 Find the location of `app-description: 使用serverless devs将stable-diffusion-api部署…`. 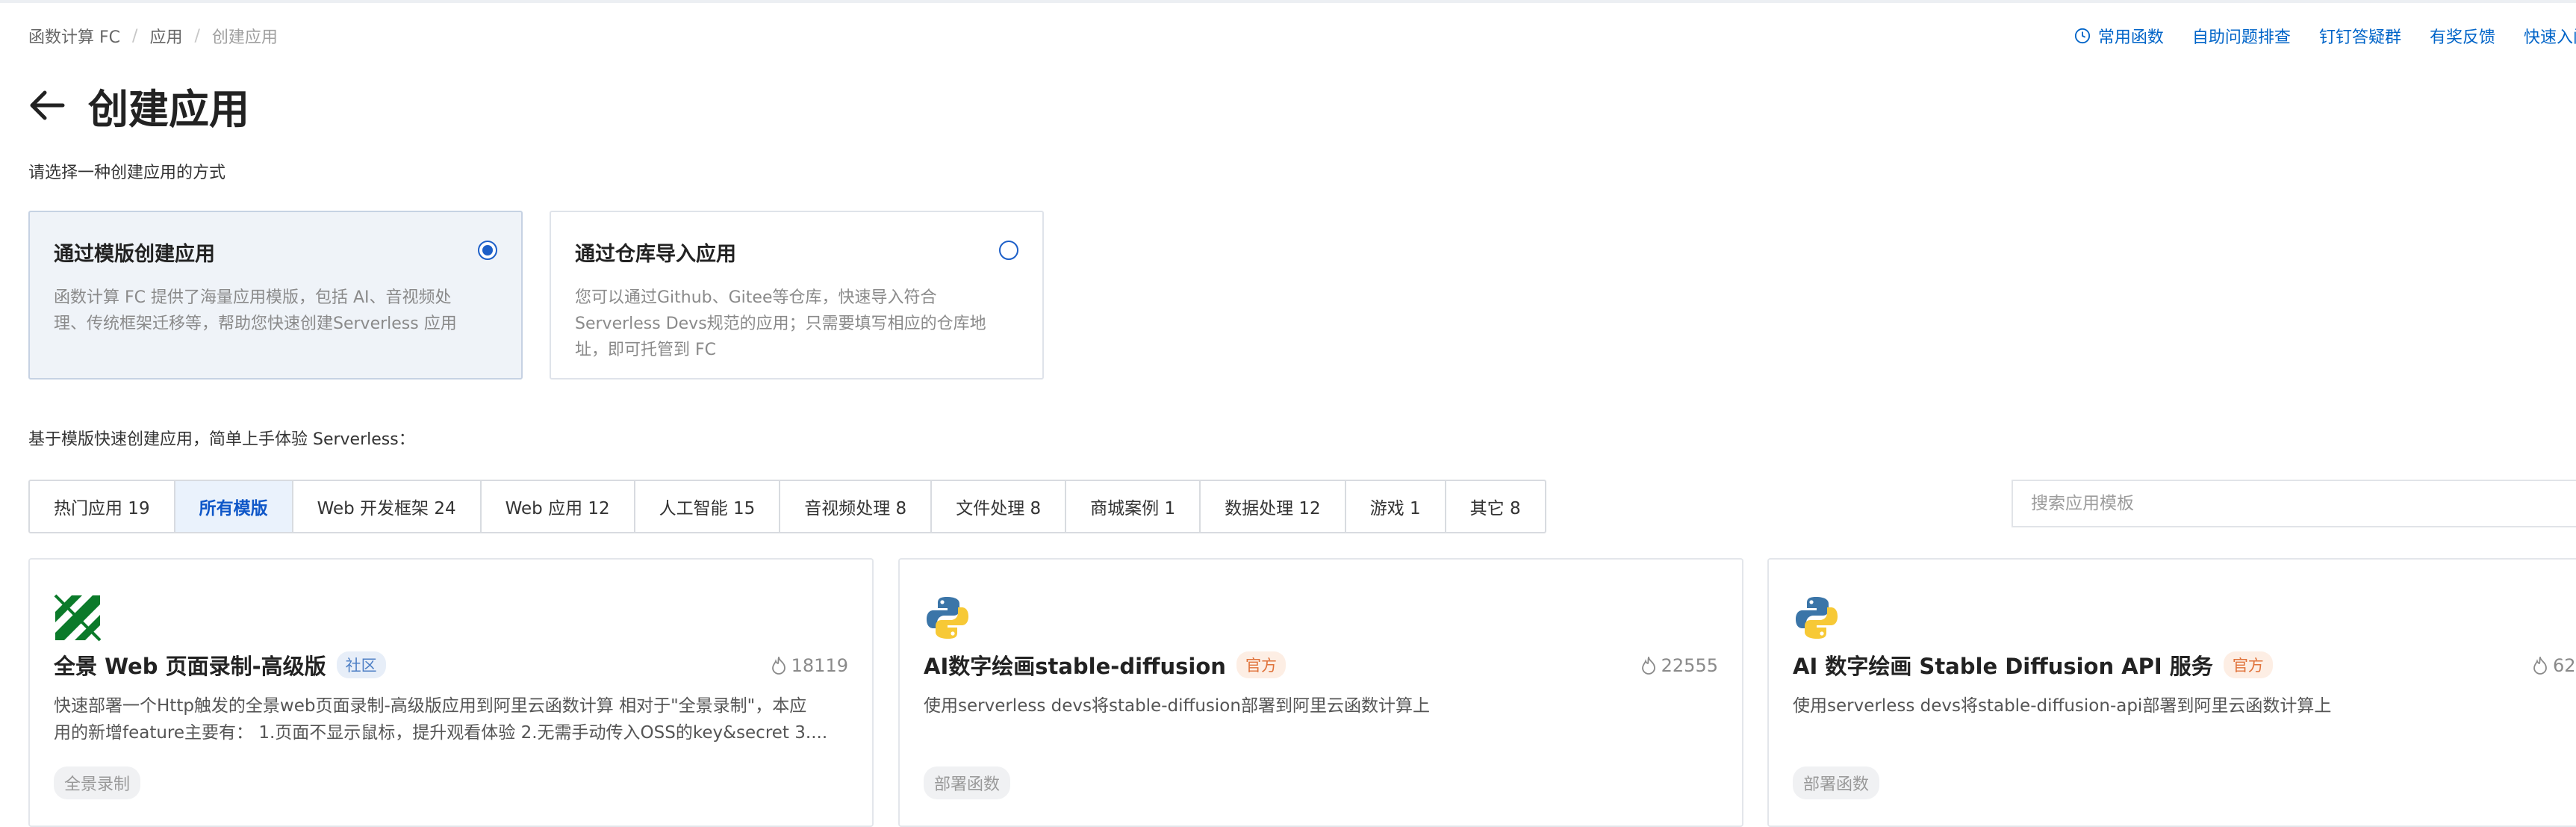

app-description: 使用serverless devs将stable-diffusion-api部署… is located at coordinates (2184, 706).